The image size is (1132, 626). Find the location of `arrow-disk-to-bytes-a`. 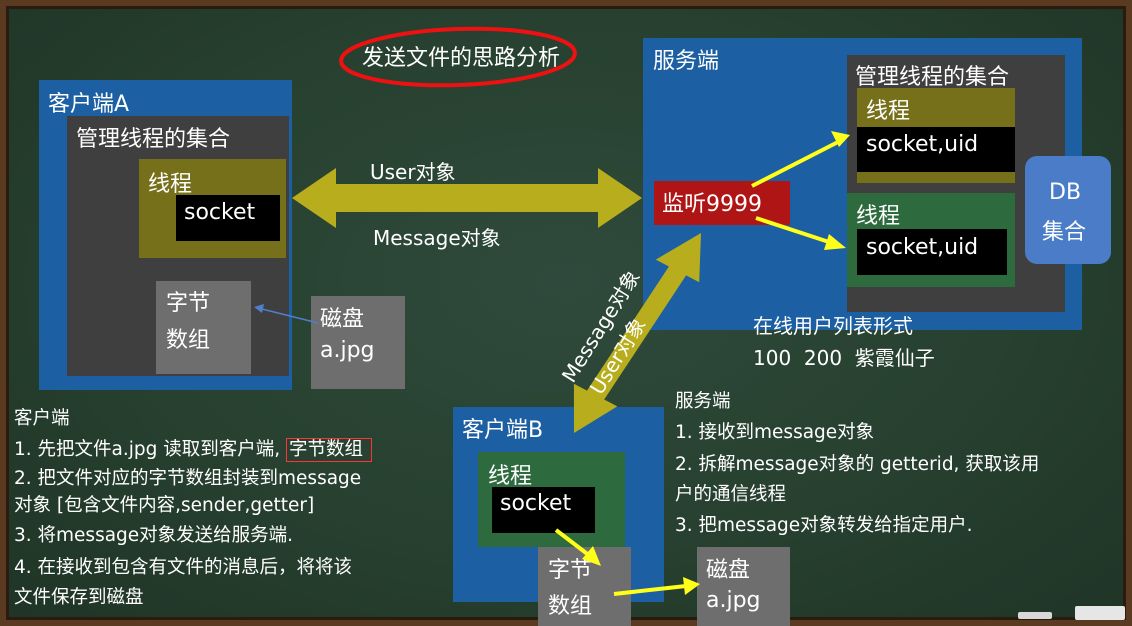

arrow-disk-to-bytes-a is located at coordinates (290, 316).